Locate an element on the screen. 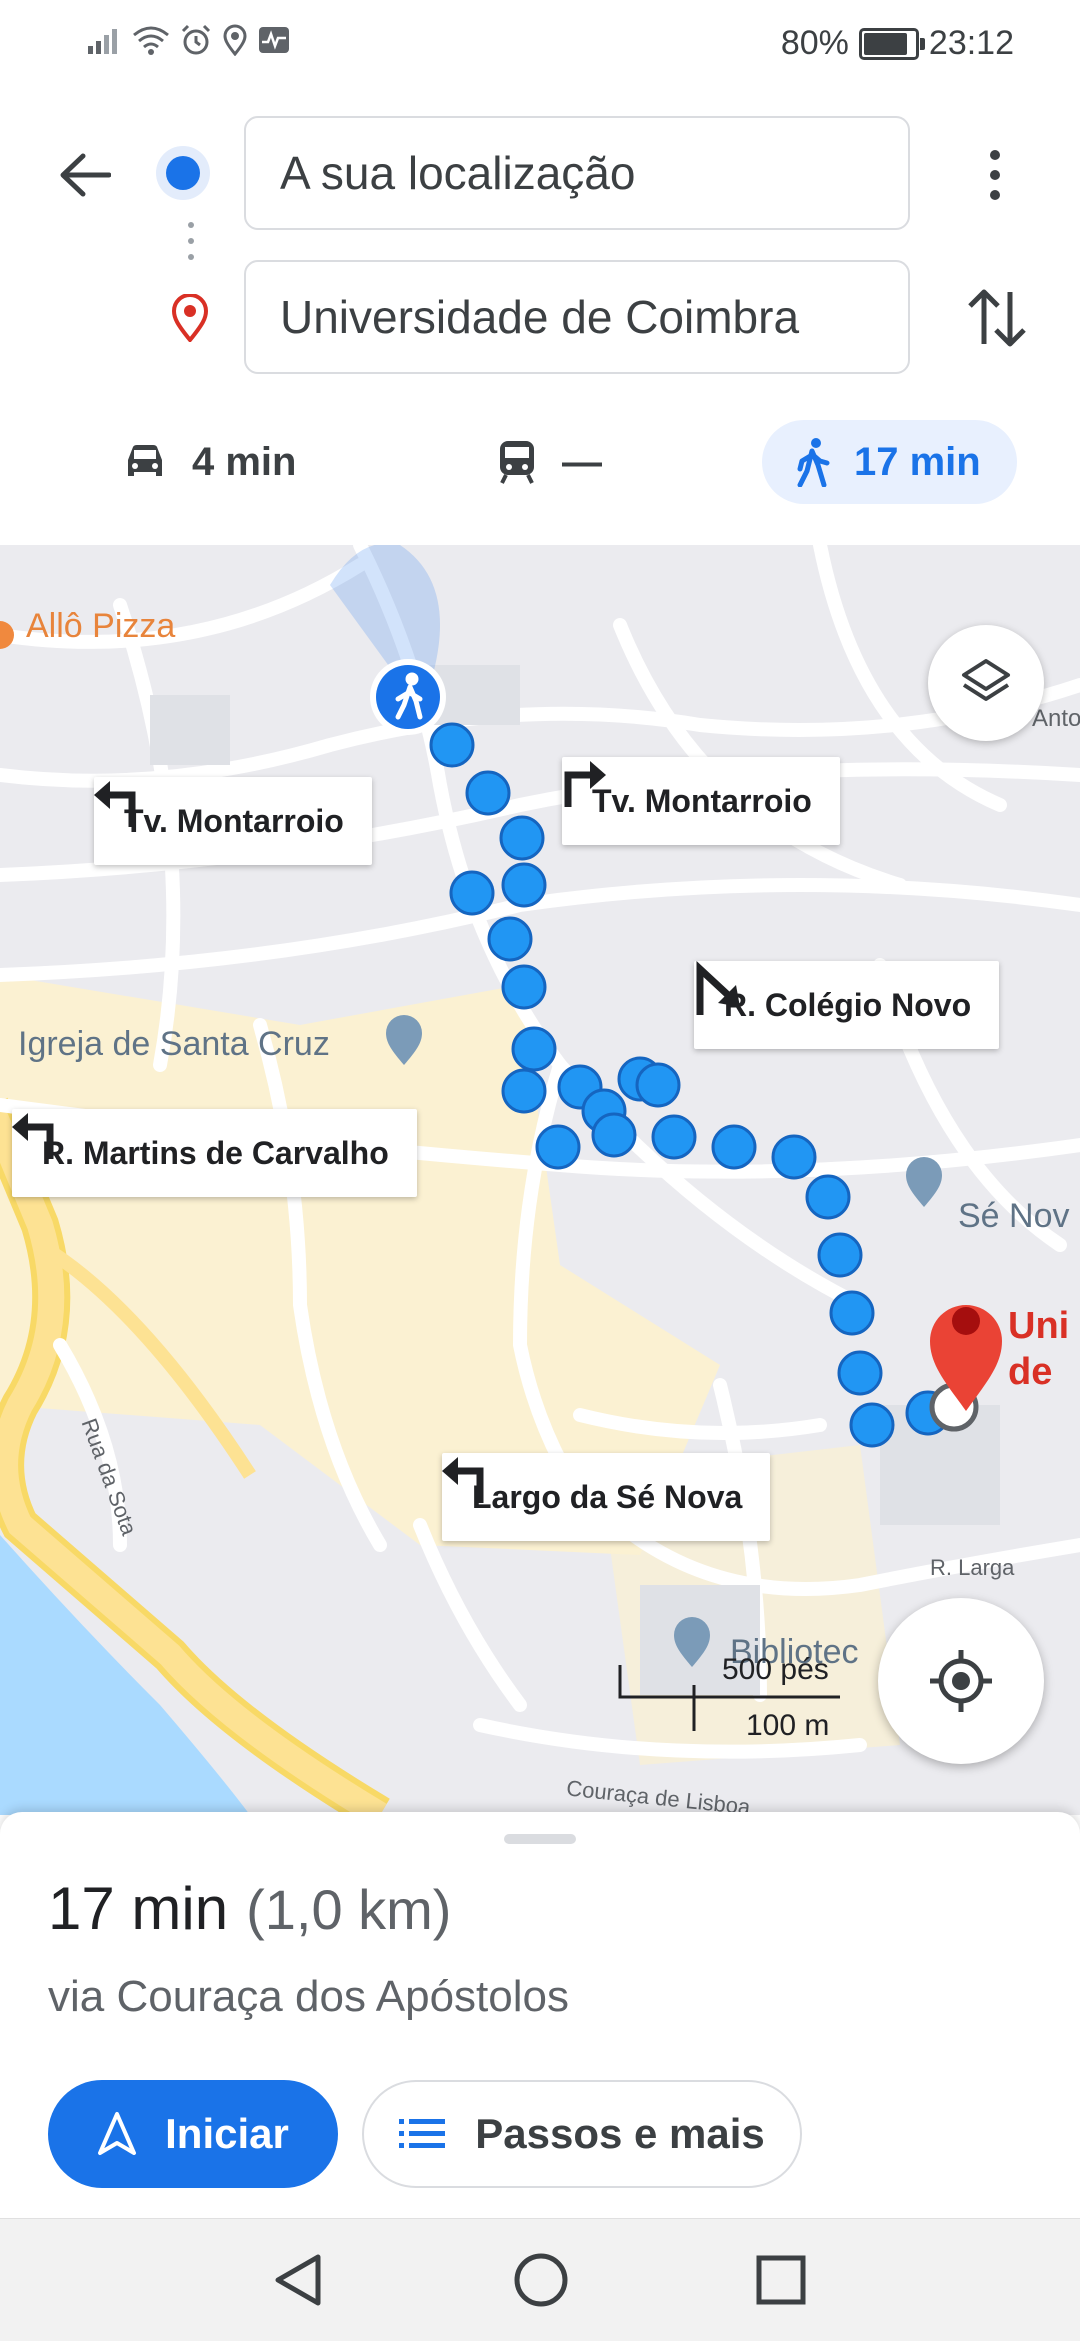  origin-dot-icon is located at coordinates (183, 173).